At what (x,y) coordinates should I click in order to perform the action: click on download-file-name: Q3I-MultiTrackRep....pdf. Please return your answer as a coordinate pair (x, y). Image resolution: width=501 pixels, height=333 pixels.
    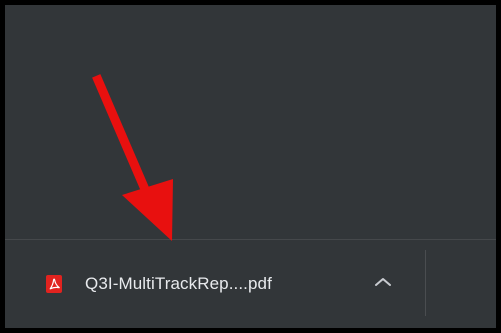
    Looking at the image, I should click on (178, 283).